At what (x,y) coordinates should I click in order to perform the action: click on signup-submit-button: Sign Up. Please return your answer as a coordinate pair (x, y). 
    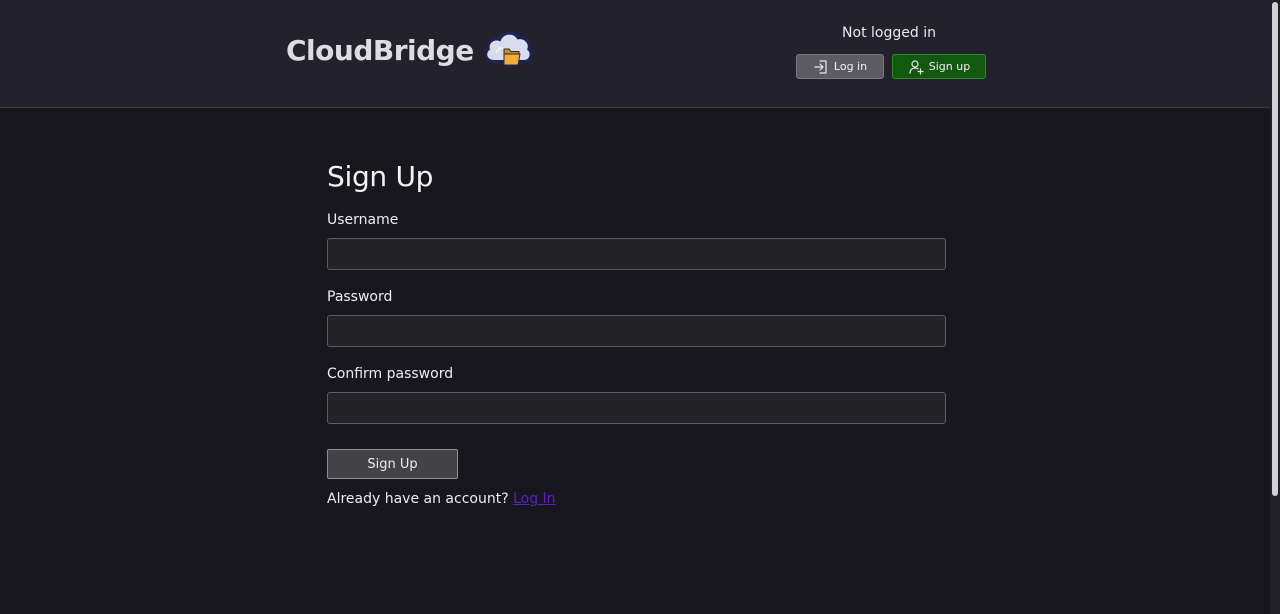
    Looking at the image, I should click on (392, 464).